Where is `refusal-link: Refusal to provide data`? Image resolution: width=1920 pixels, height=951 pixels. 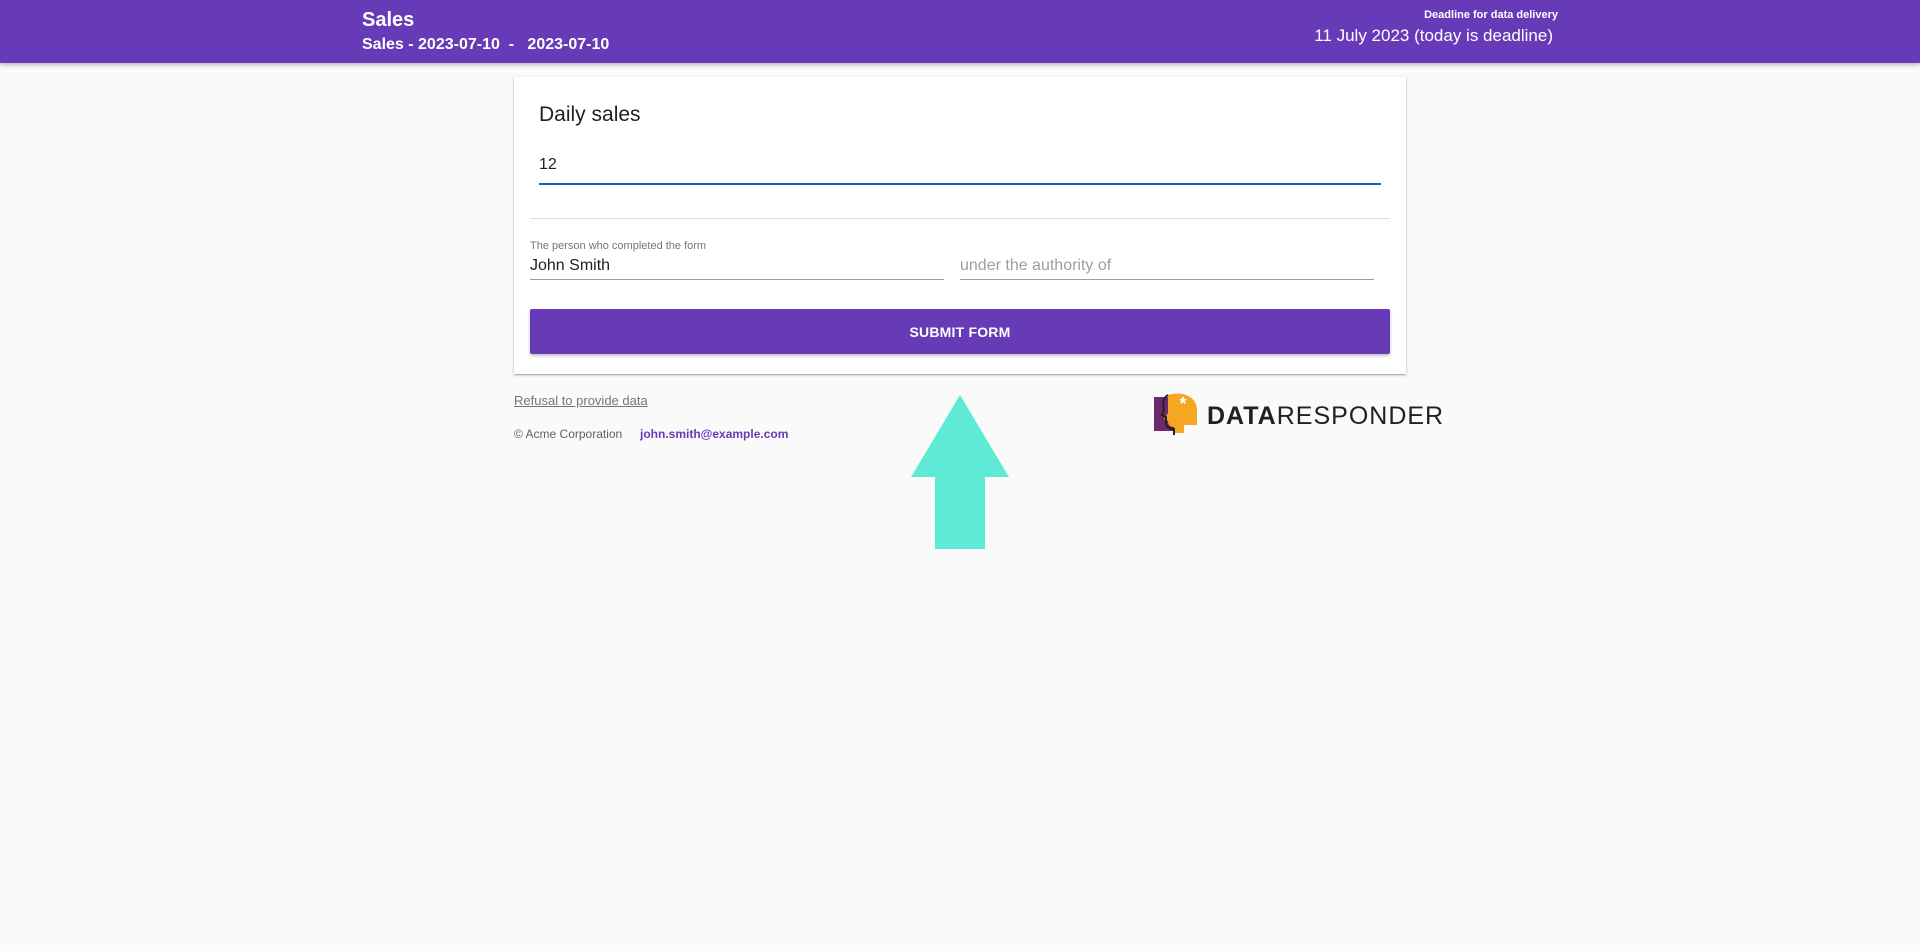 refusal-link: Refusal to provide data is located at coordinates (581, 400).